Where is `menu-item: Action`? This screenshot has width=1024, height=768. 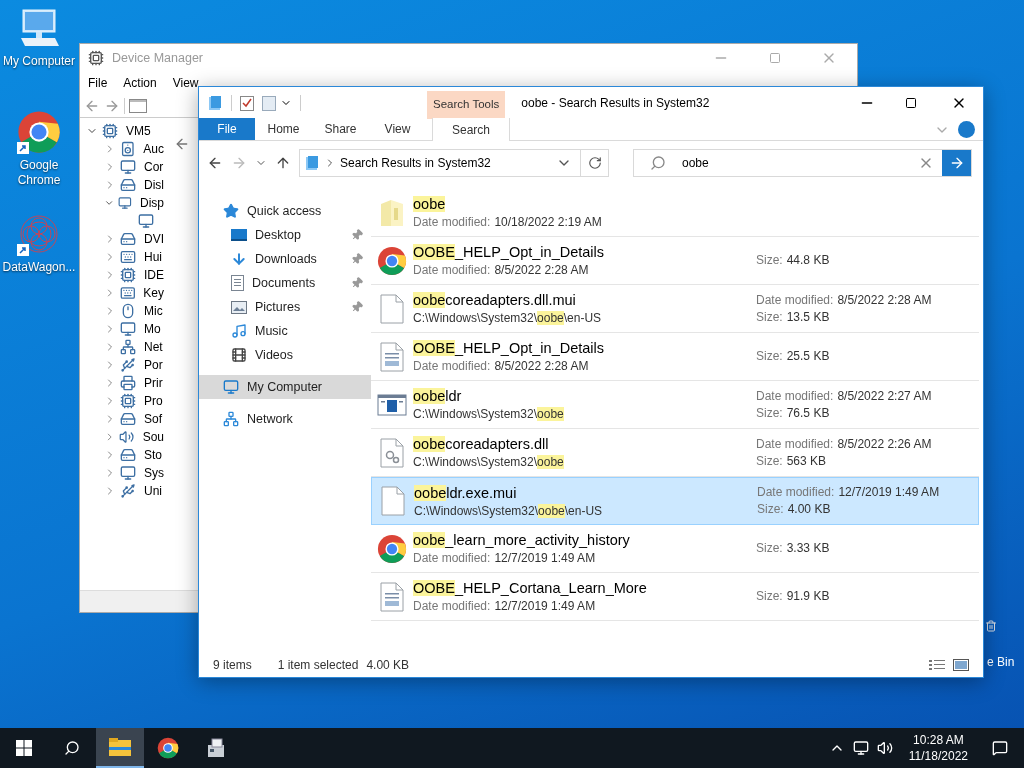 menu-item: Action is located at coordinates (140, 83).